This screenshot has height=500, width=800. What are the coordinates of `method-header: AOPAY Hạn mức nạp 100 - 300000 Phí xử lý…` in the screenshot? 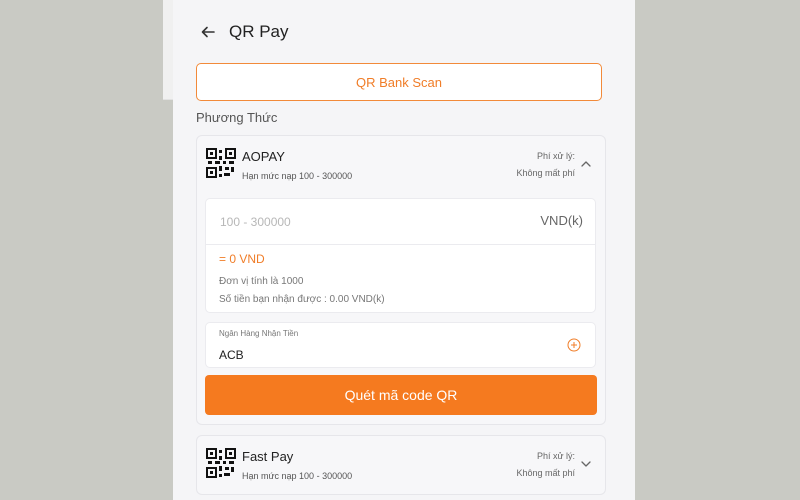 It's located at (401, 164).